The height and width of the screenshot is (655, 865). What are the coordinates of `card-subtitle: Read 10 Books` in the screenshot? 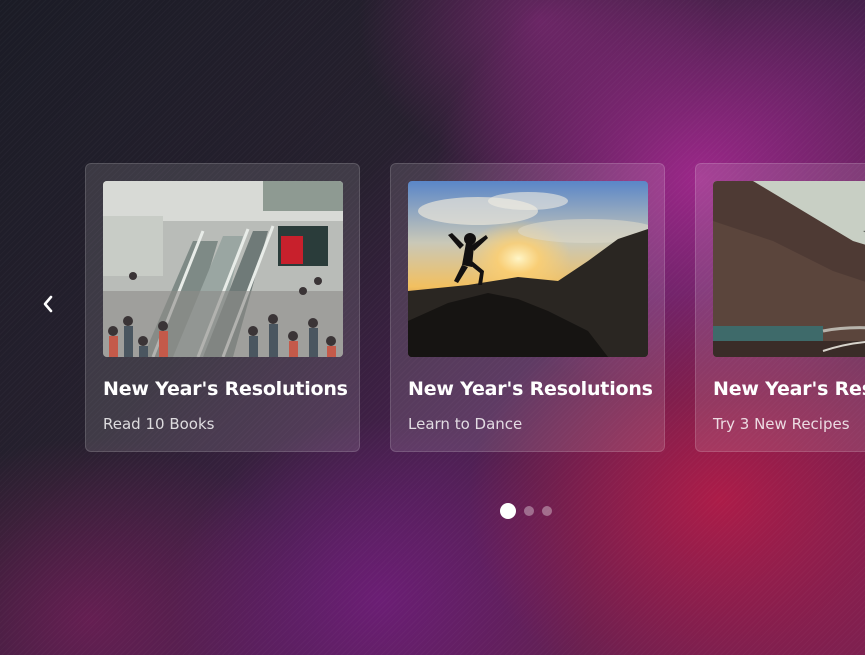 It's located at (159, 424).